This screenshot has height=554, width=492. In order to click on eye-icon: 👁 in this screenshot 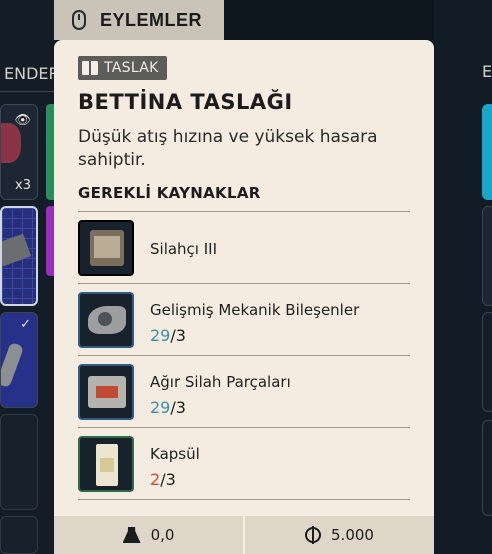, I will do `click(22, 120)`.